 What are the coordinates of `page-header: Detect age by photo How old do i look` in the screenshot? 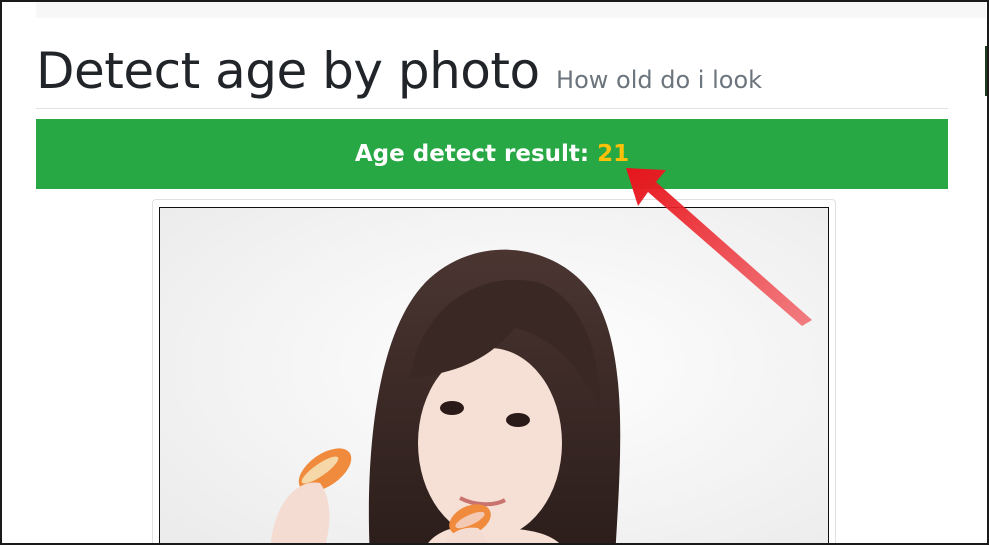 It's located at (492, 74).